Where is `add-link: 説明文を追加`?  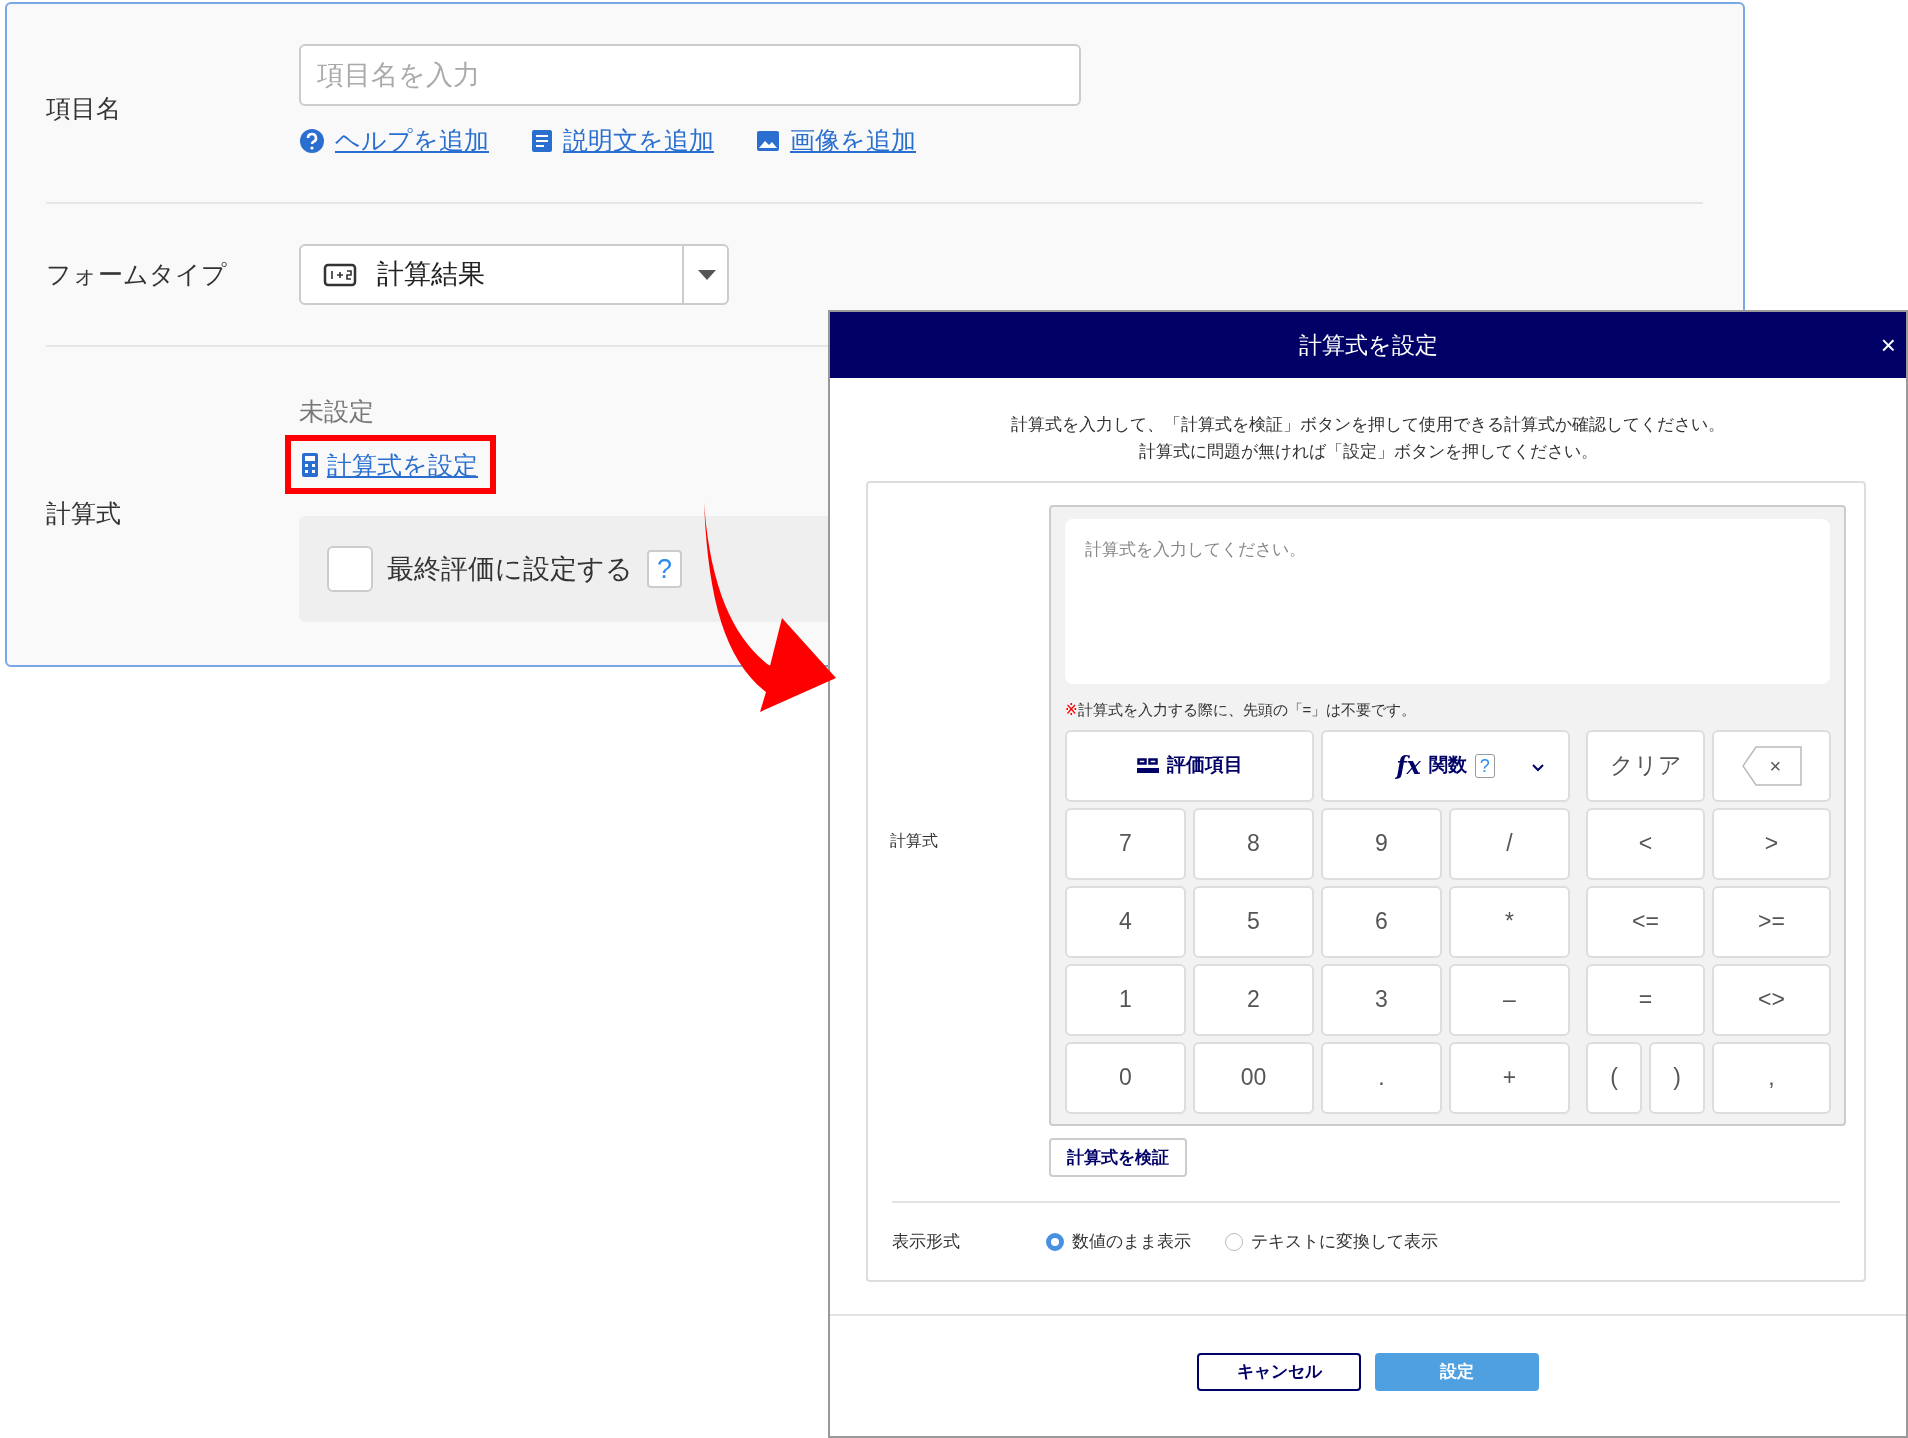
add-link: 説明文を追加 is located at coordinates (638, 141).